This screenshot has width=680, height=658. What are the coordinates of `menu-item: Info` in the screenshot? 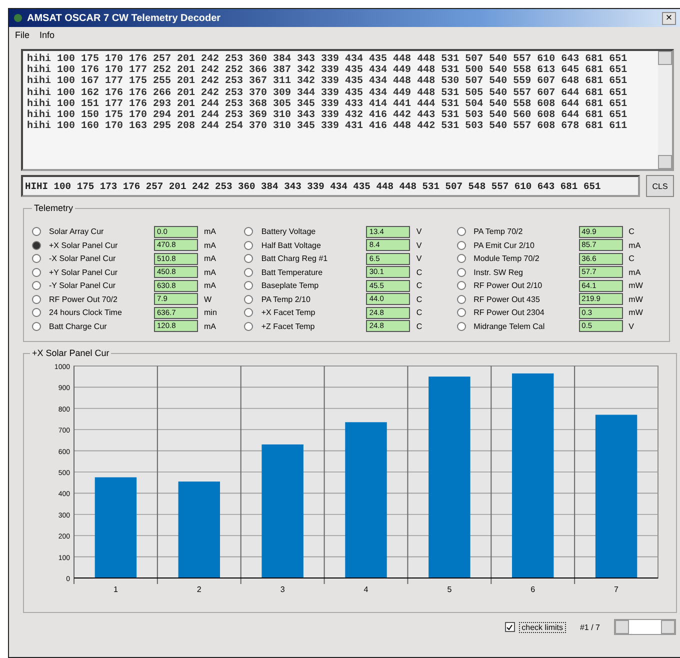 It's located at (47, 35).